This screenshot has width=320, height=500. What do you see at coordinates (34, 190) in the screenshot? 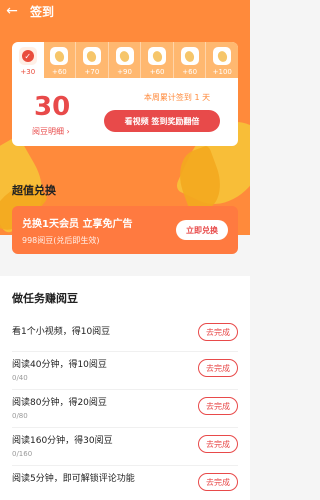
I see `exchange-section-title: 超值兑换` at bounding box center [34, 190].